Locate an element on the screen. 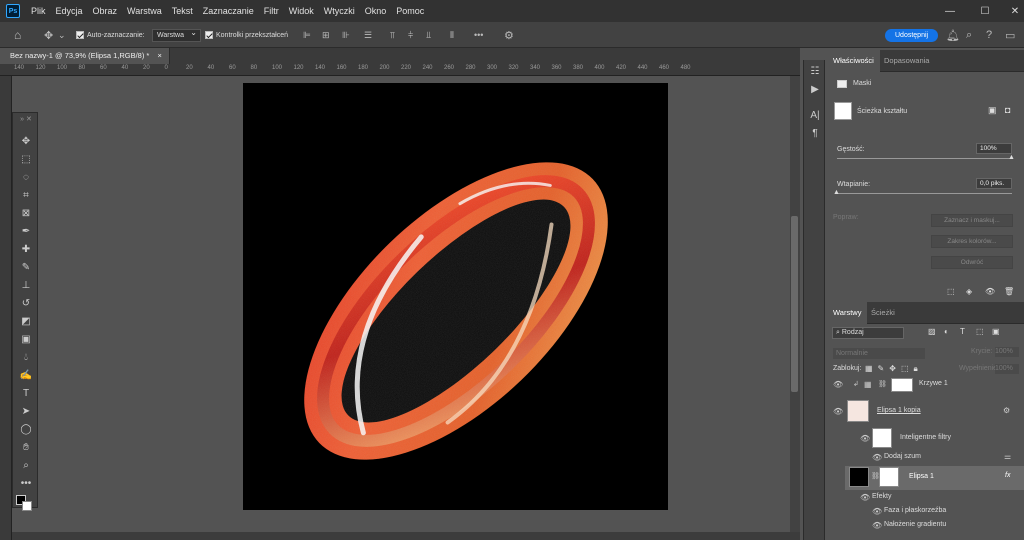 This screenshot has width=1024, height=540. frame-tool: ⊠ is located at coordinates (26, 213).